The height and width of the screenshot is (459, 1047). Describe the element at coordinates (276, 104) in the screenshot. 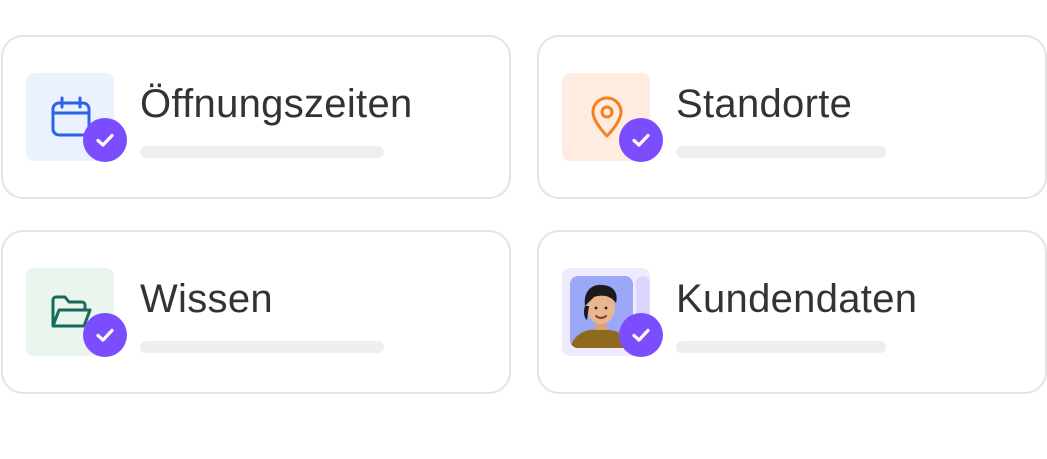

I see `card-title: Öffnungszeiten` at that location.